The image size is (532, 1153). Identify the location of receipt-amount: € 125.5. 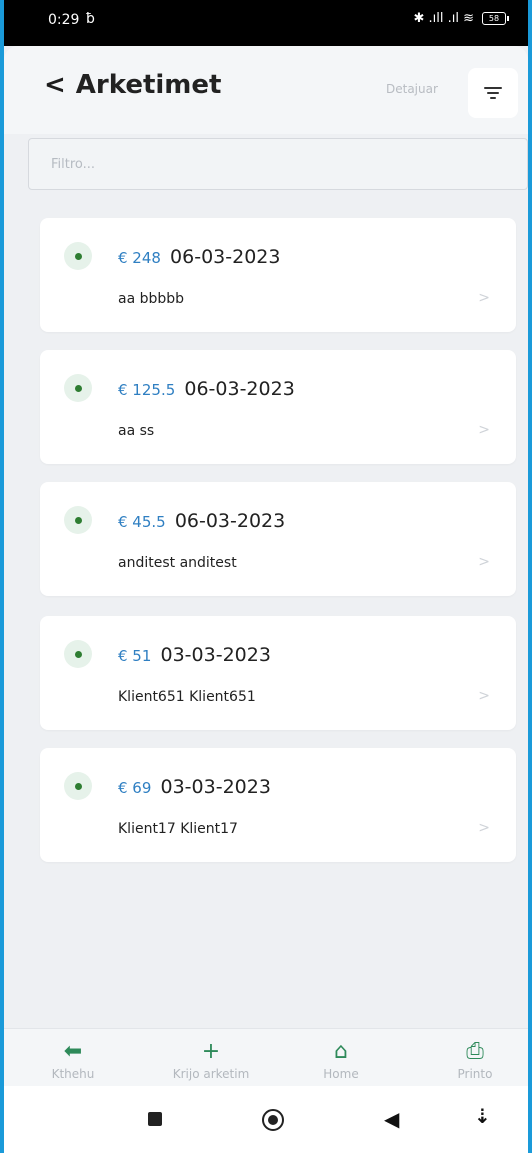
(147, 390).